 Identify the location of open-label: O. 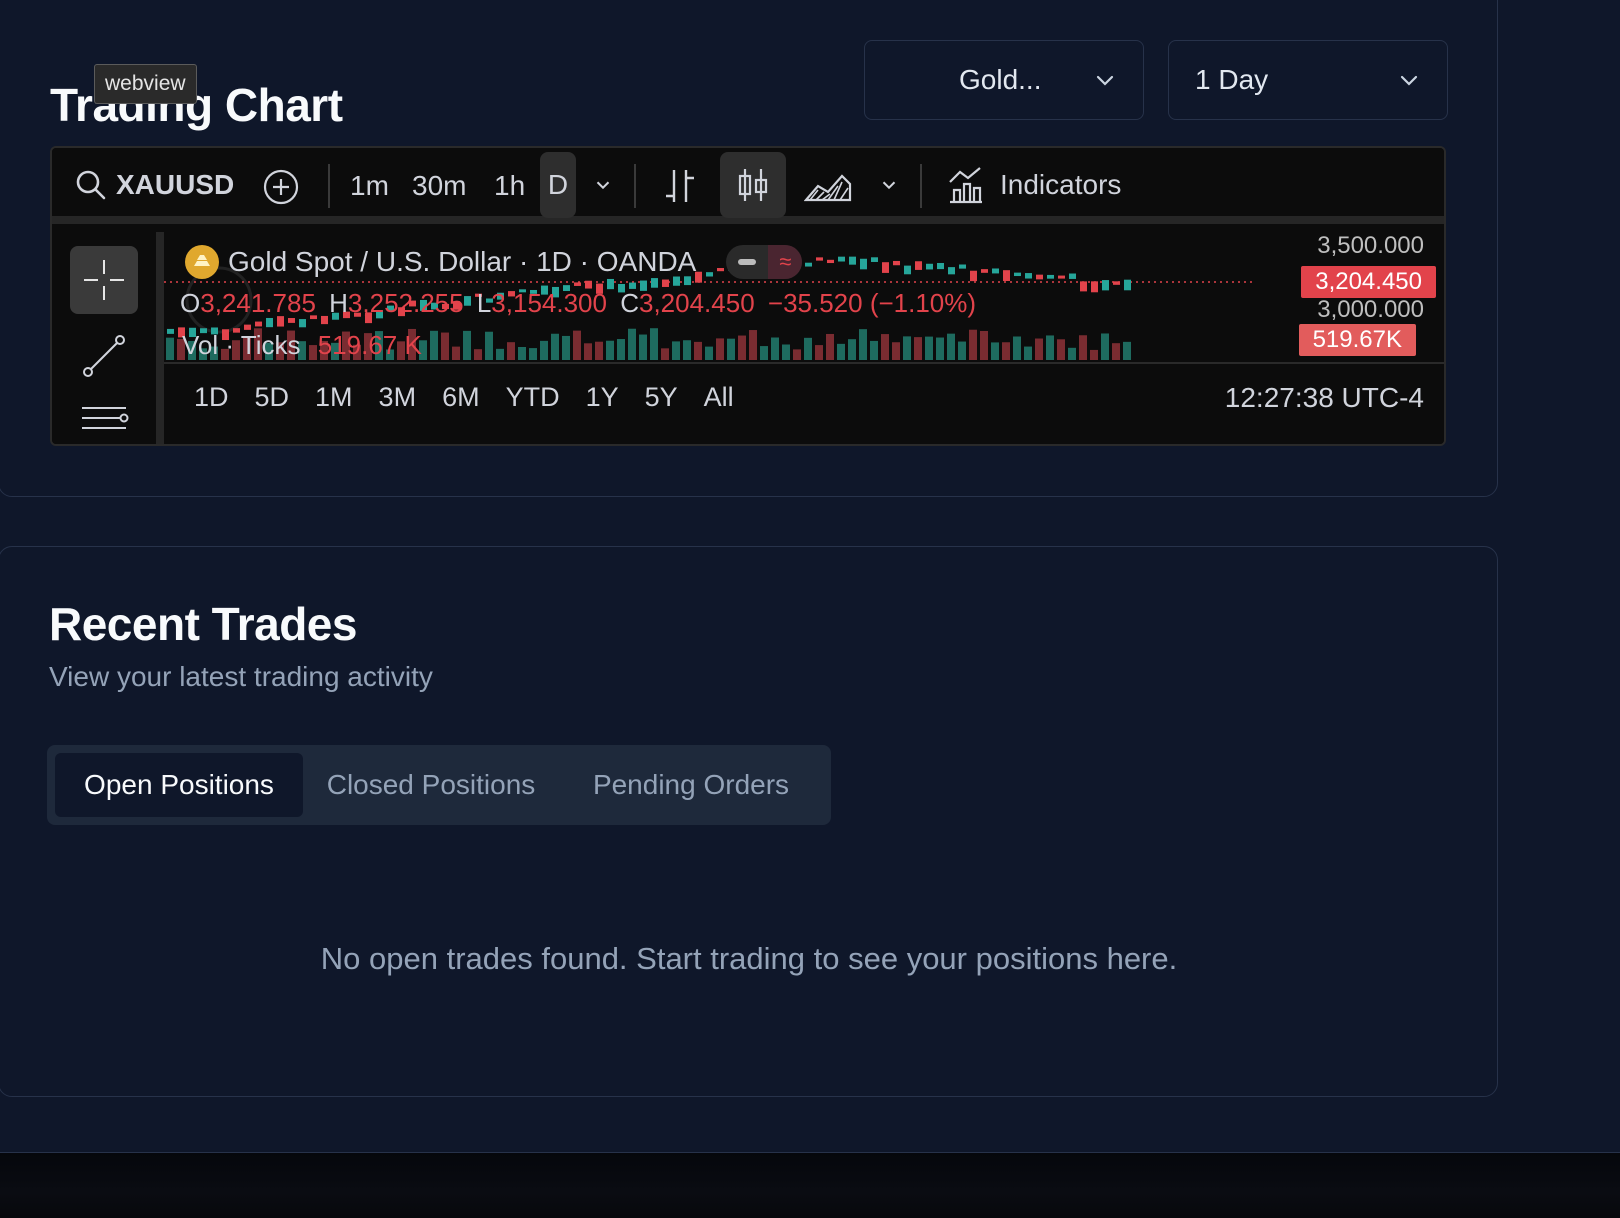
(190, 303).